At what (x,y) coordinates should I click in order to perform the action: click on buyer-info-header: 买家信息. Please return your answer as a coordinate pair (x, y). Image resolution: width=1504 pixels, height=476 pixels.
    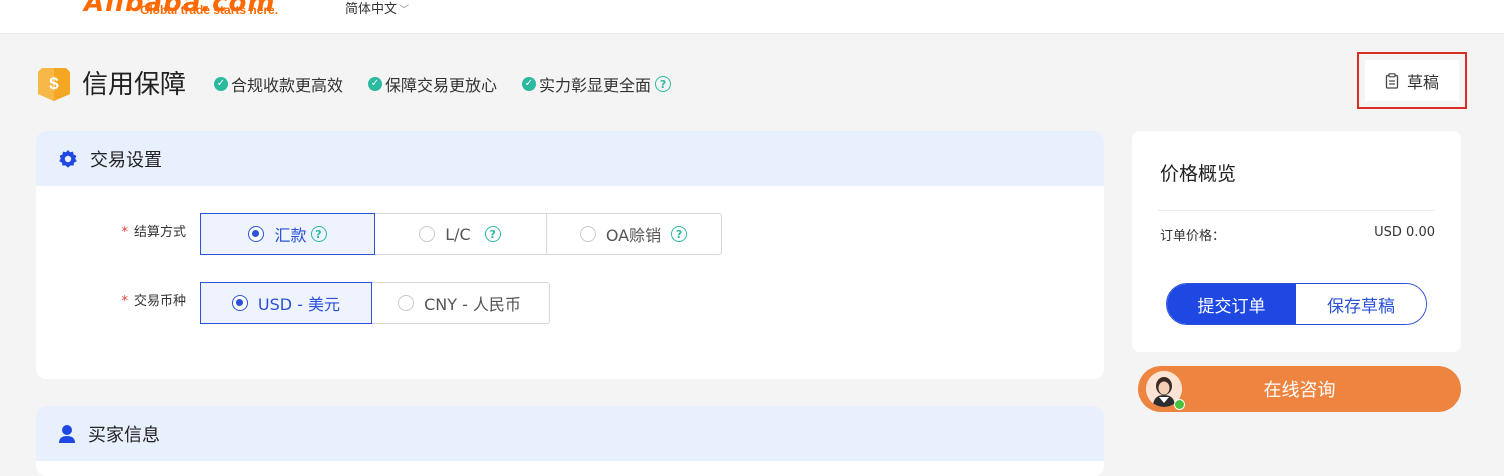
    Looking at the image, I should click on (570, 433).